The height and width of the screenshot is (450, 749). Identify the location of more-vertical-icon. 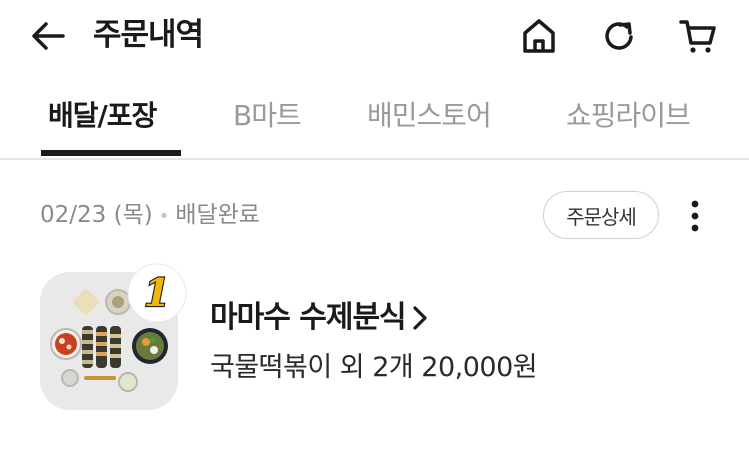
(695, 216).